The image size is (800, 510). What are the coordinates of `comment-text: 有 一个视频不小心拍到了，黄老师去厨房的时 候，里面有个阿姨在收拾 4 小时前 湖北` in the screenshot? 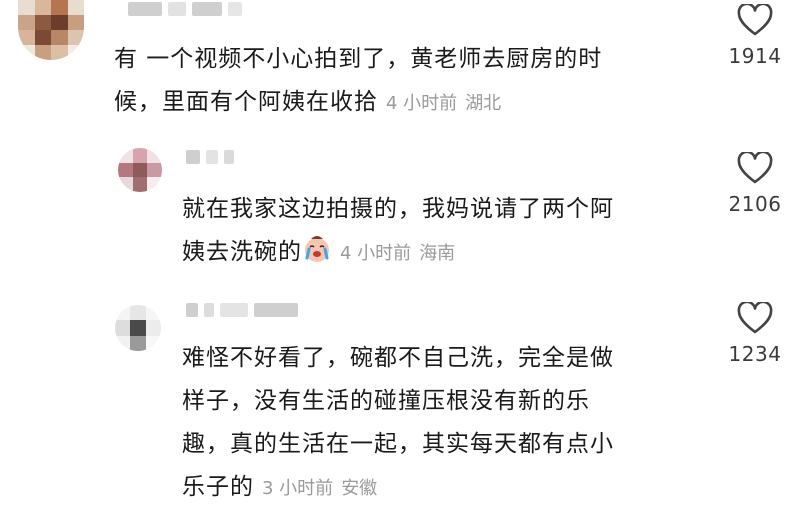 It's located at (358, 81).